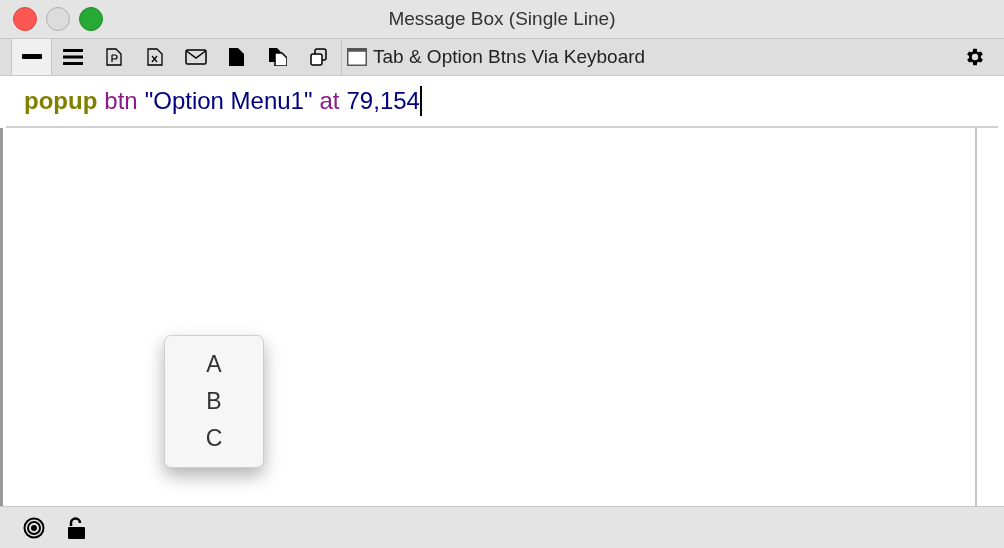 The image size is (1004, 548). I want to click on menu-item: C, so click(214, 438).